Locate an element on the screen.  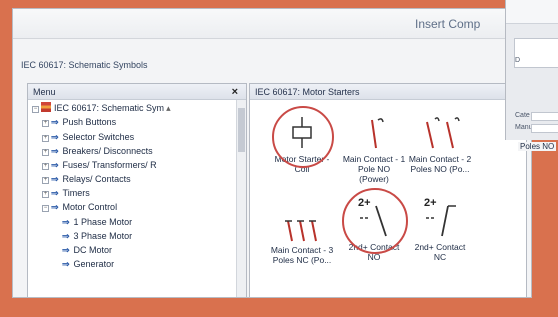
contact-no-1pole-icon is located at coordinates (377, 133).